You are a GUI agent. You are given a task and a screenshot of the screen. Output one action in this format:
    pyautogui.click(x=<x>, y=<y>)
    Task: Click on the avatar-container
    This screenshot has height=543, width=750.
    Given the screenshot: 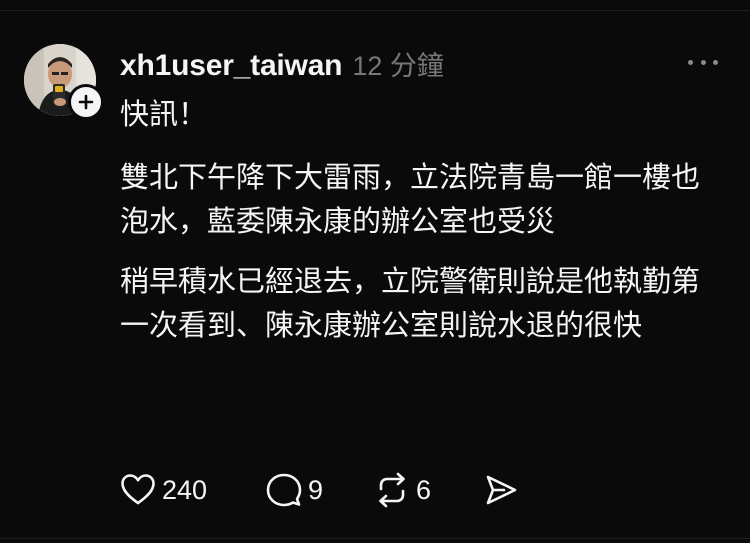 What is the action you would take?
    pyautogui.click(x=64, y=82)
    